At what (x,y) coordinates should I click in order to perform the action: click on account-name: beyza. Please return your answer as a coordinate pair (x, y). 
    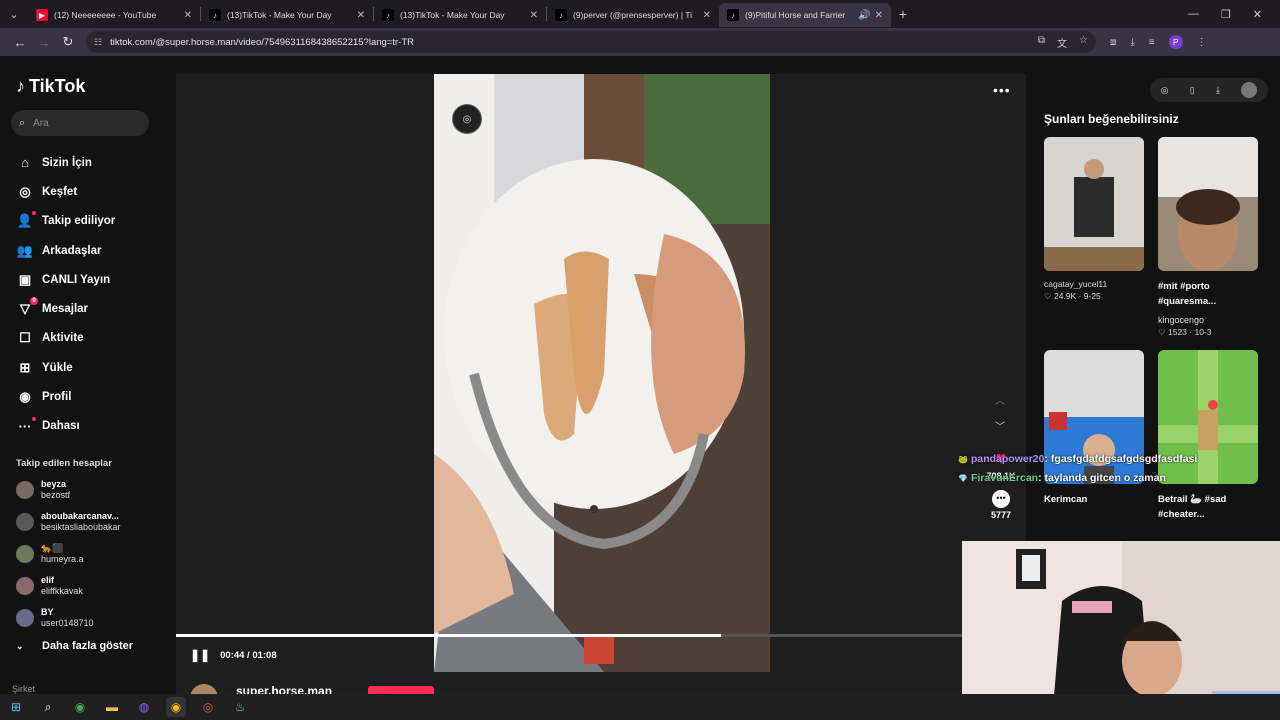
    Looking at the image, I should click on (54, 484).